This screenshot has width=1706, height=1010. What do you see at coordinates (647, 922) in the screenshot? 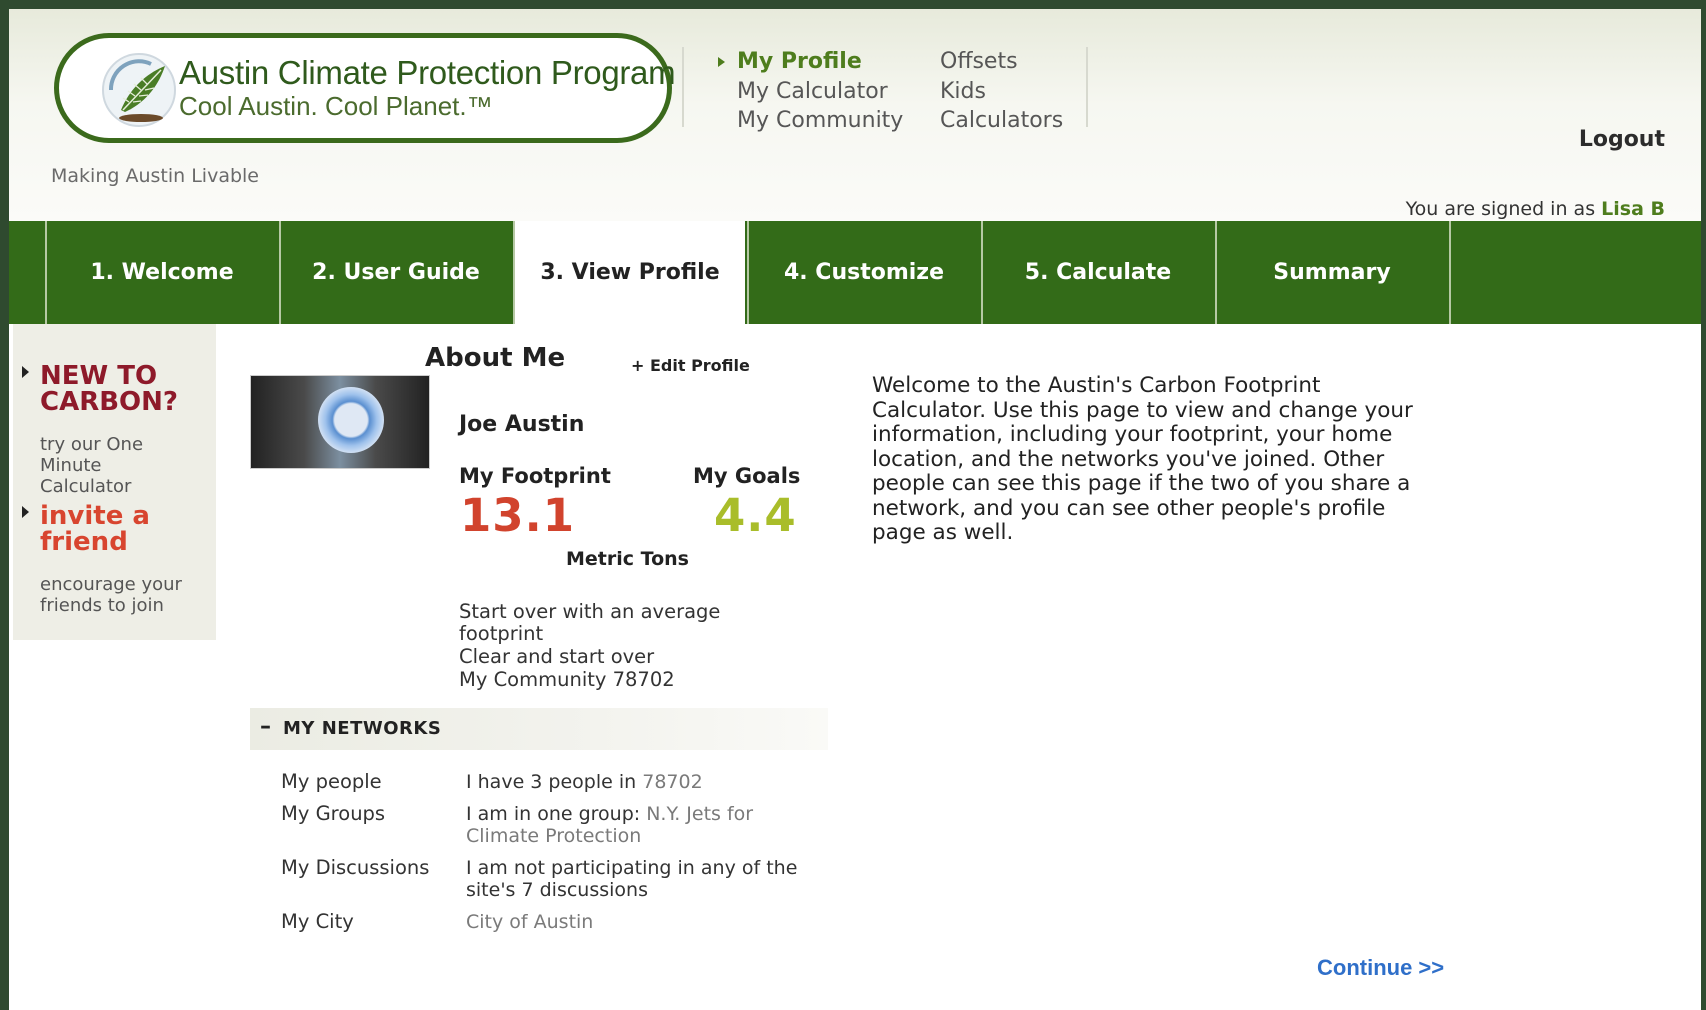
I see `network-value: City of Austin` at bounding box center [647, 922].